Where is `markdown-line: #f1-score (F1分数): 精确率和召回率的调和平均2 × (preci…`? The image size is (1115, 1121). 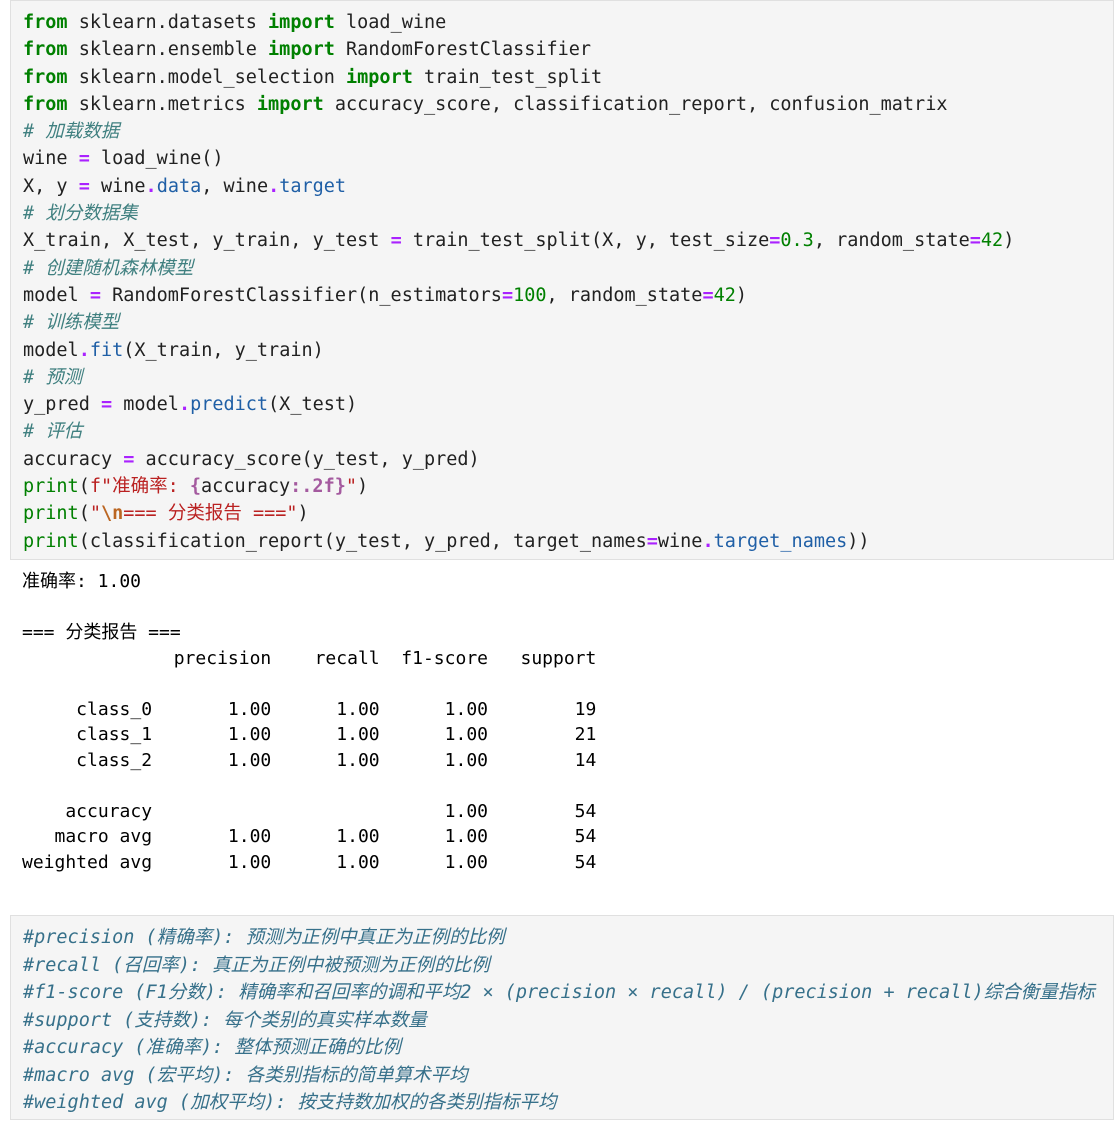 markdown-line: #f1-score (F1分数): 精确率和召回率的调和平均2 × (preci… is located at coordinates (559, 992).